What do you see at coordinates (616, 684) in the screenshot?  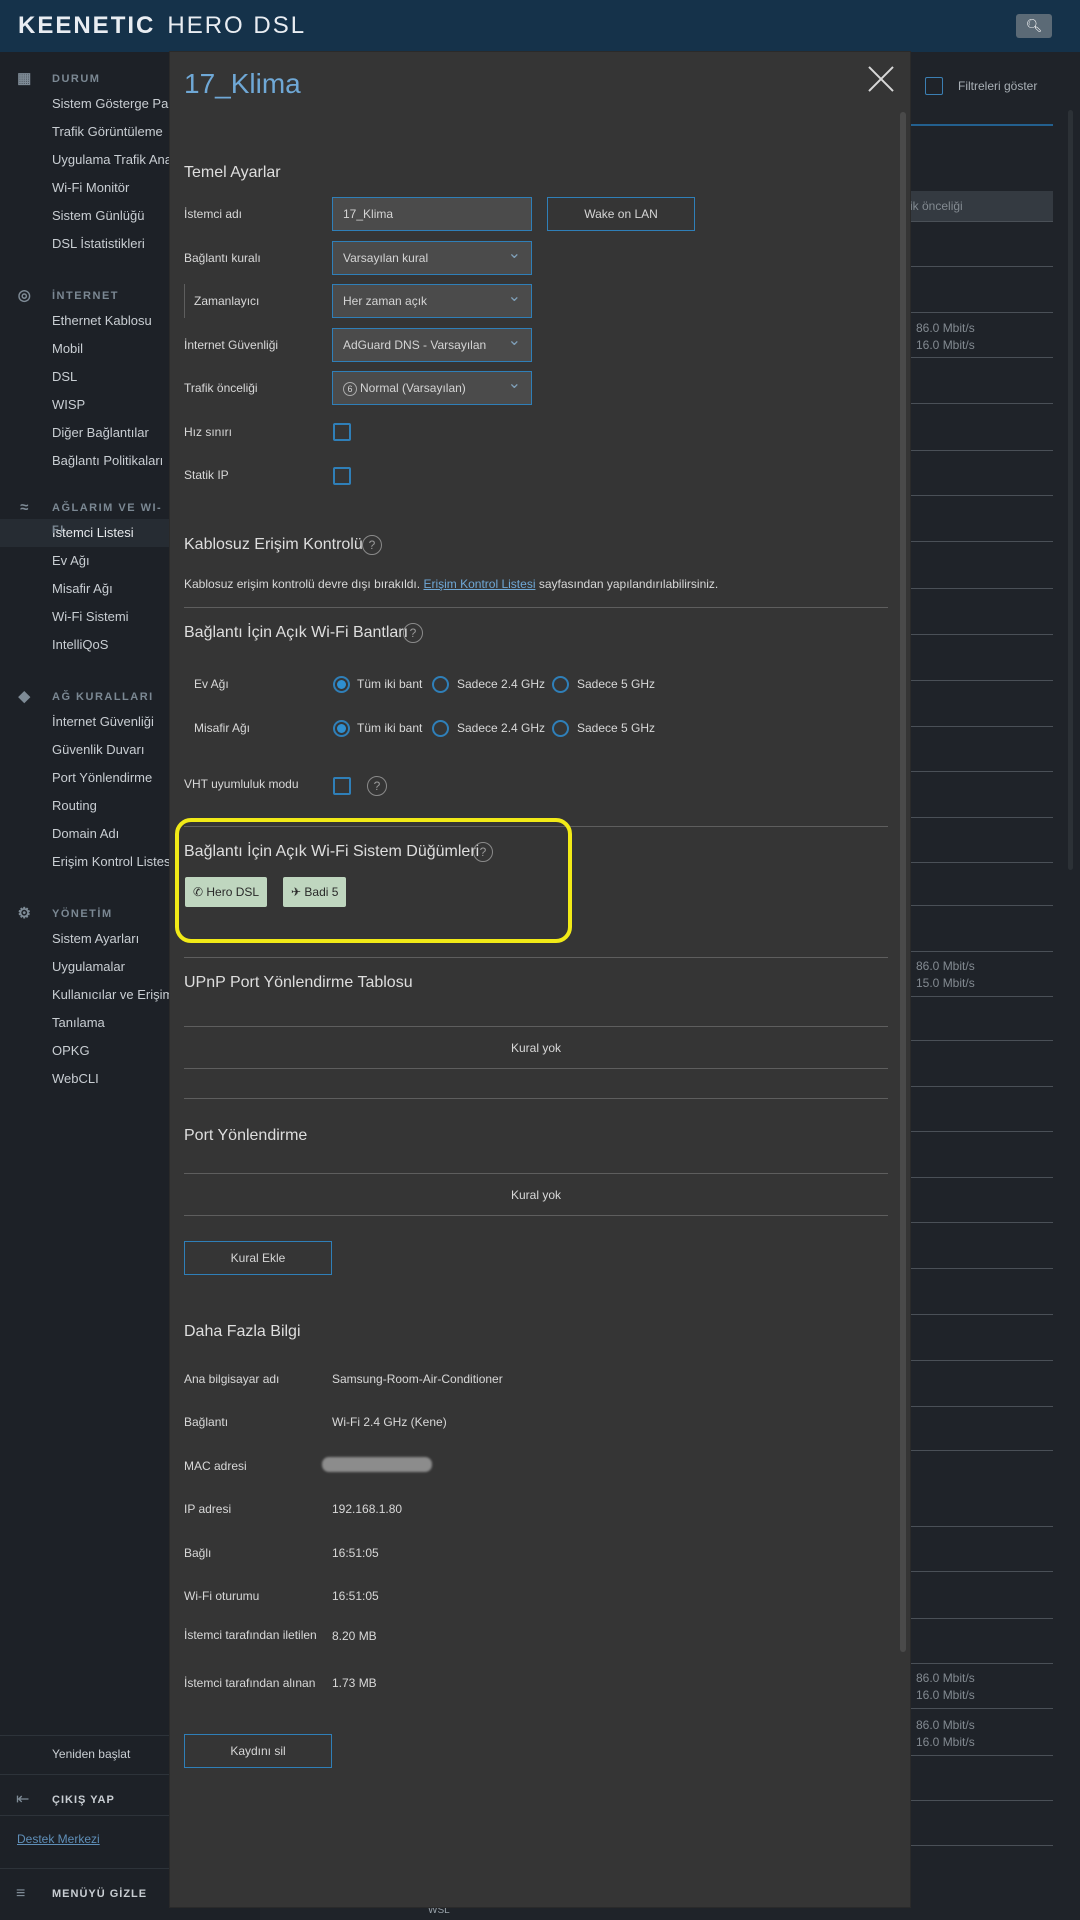 I see `radio-label: Sadece 5 GHz` at bounding box center [616, 684].